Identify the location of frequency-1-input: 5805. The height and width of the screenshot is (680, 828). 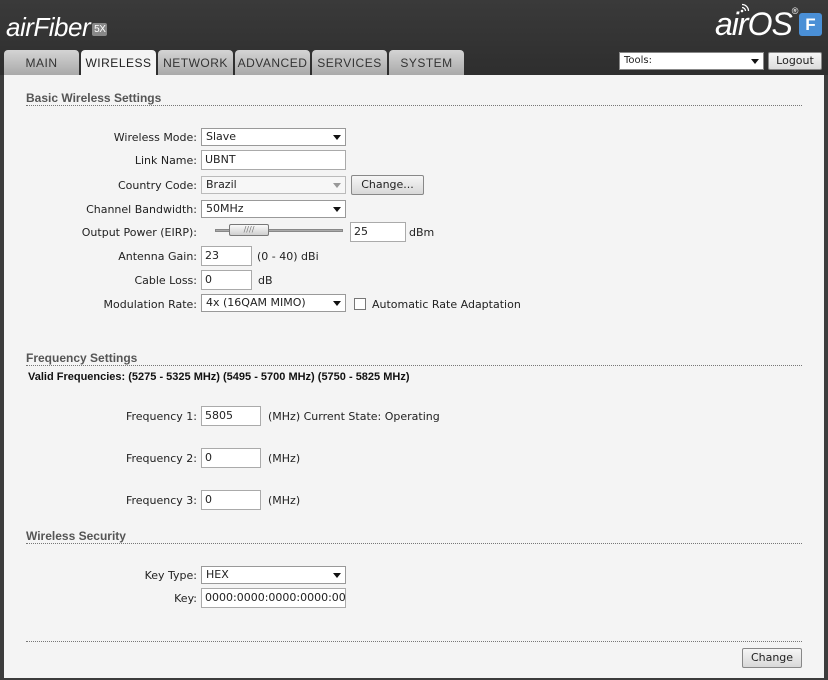
(231, 416).